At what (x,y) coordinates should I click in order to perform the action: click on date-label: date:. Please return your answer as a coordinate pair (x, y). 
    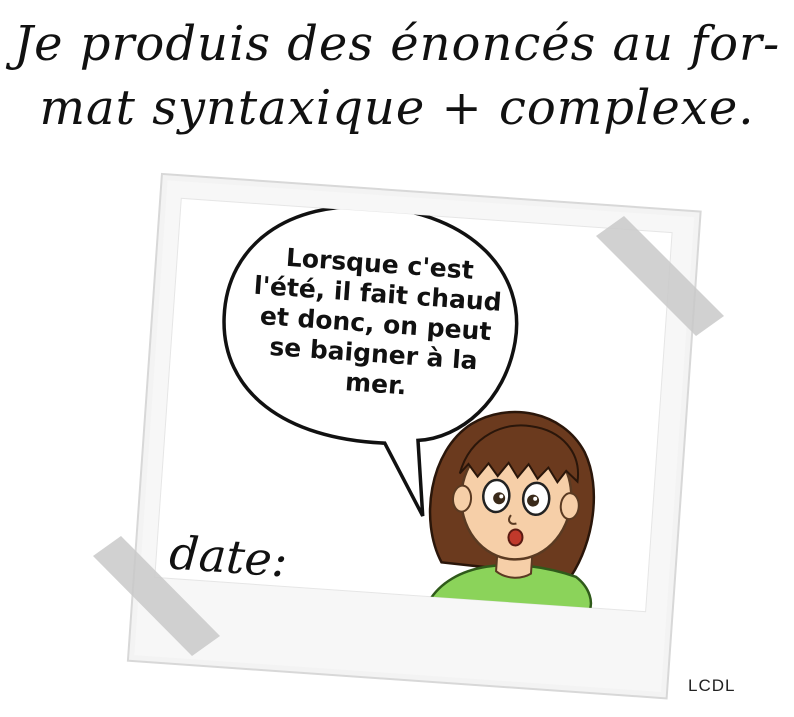
    Looking at the image, I should click on (229, 556).